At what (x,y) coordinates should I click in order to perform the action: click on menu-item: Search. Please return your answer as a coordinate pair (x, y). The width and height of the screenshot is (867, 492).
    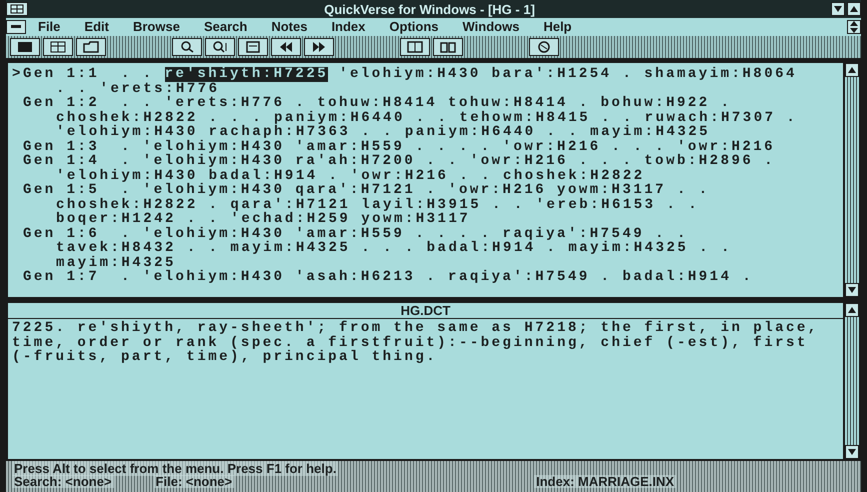
    Looking at the image, I should click on (226, 27).